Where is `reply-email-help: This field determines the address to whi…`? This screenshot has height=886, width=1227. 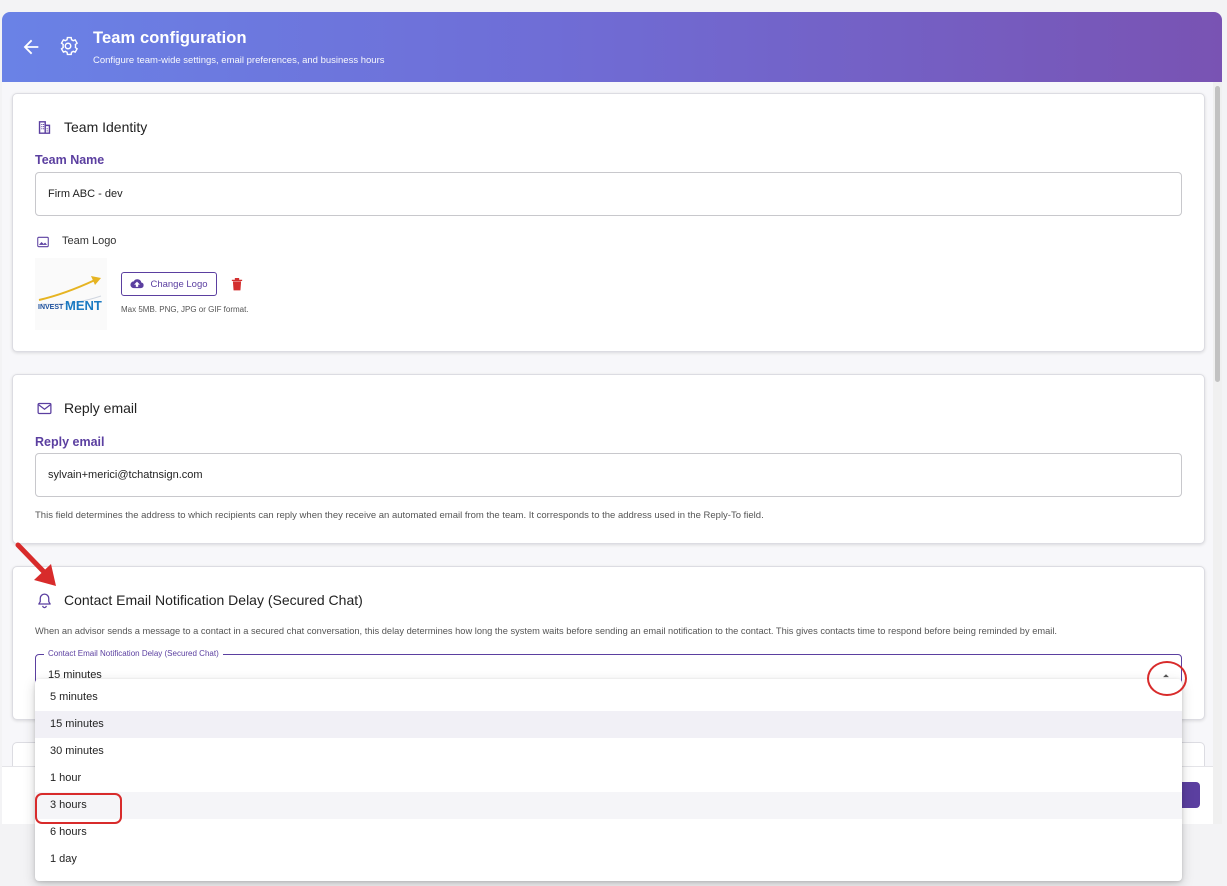 reply-email-help: This field determines the address to whi… is located at coordinates (399, 515).